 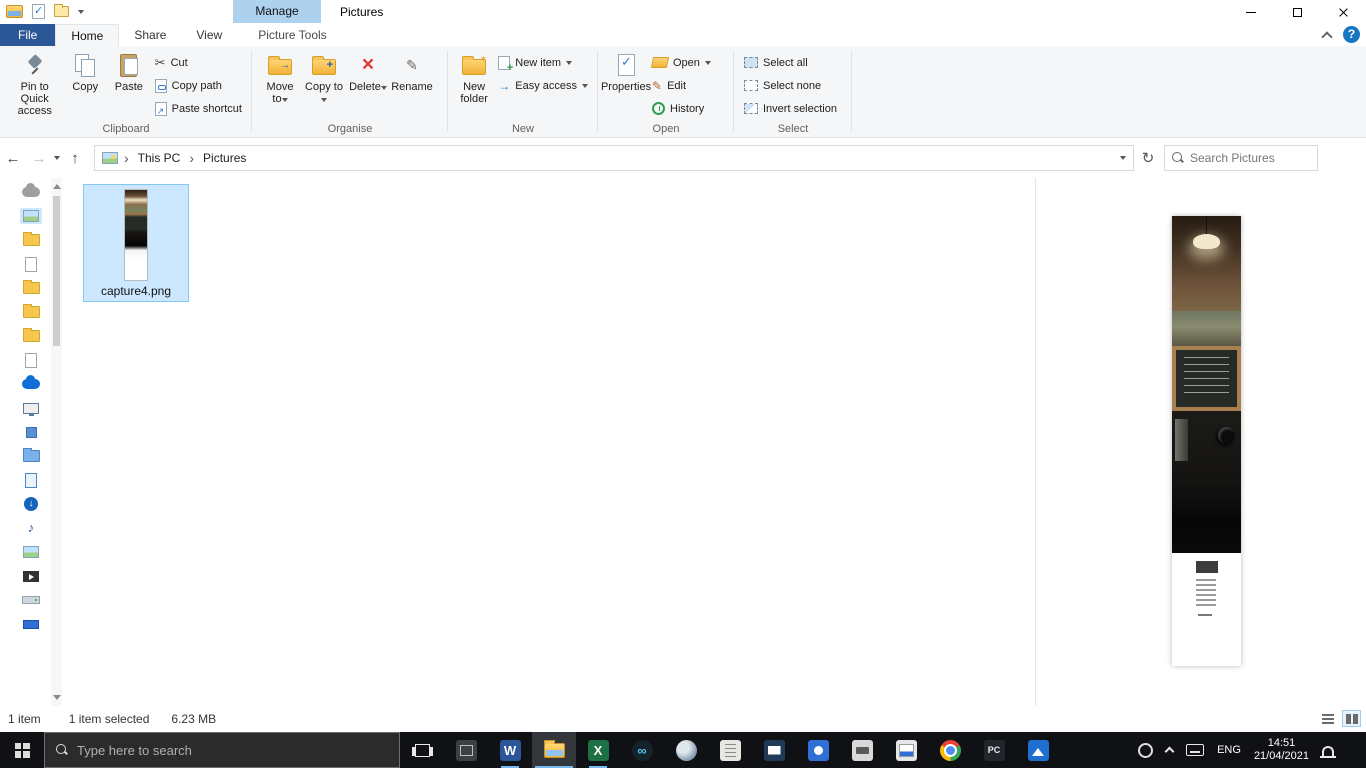 I want to click on tab-file: File, so click(x=28, y=35).